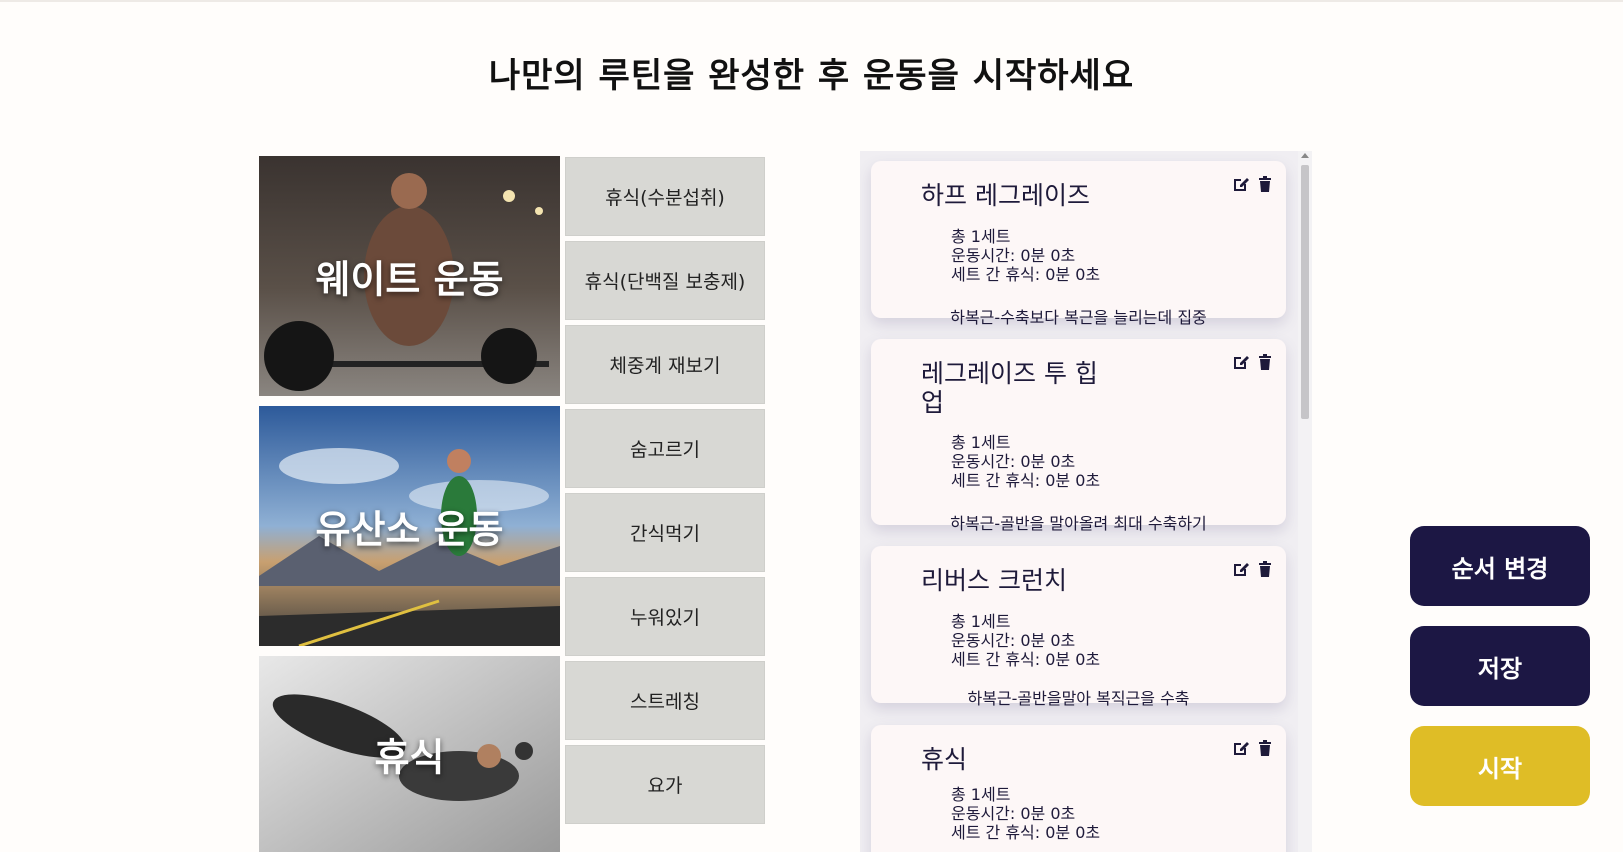 The width and height of the screenshot is (1623, 852). I want to click on category-cardio: 유산소 운동, so click(409, 526).